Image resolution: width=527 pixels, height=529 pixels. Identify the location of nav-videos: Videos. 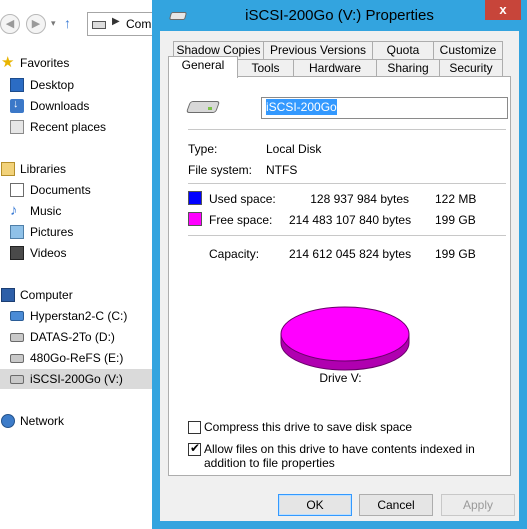
(80, 253).